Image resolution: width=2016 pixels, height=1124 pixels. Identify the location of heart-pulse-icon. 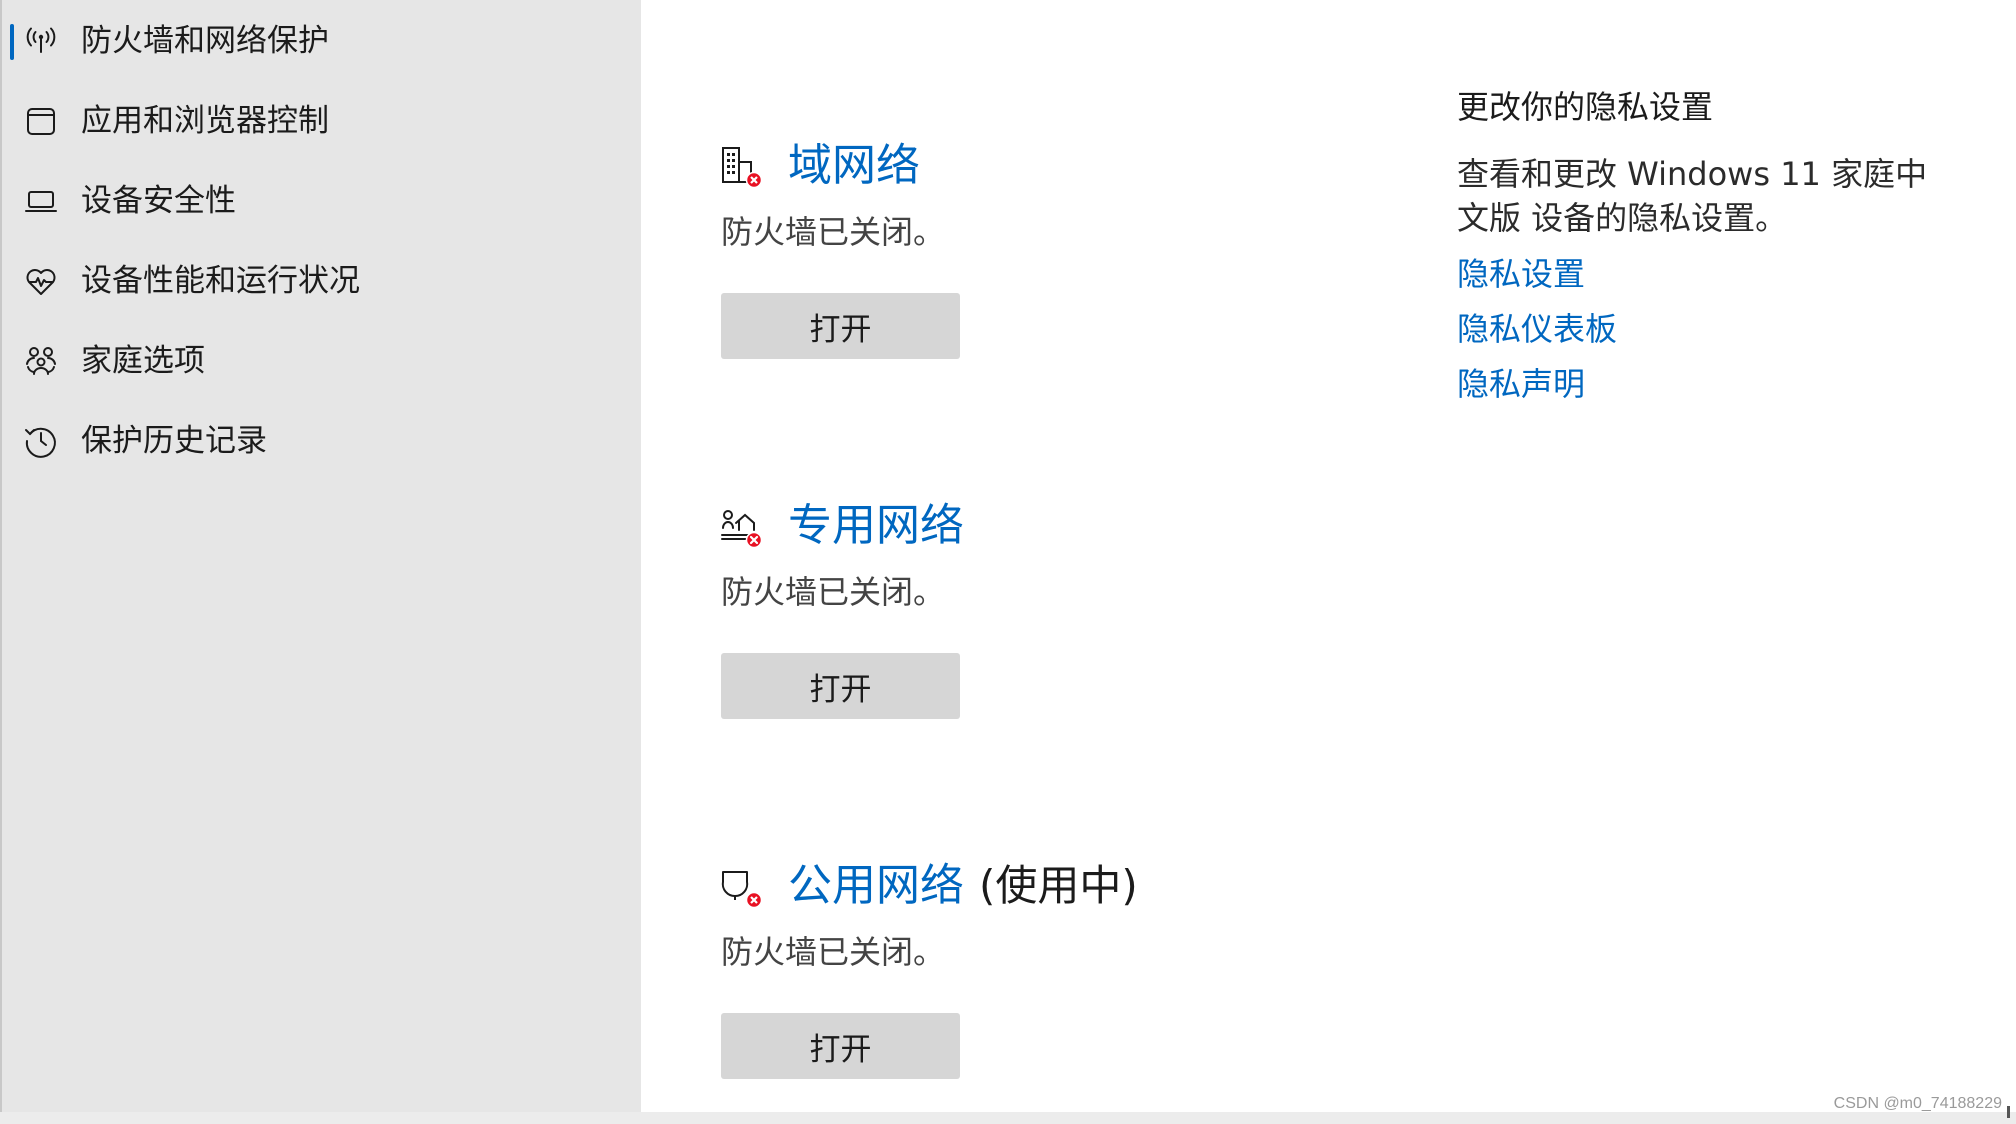
(41, 281).